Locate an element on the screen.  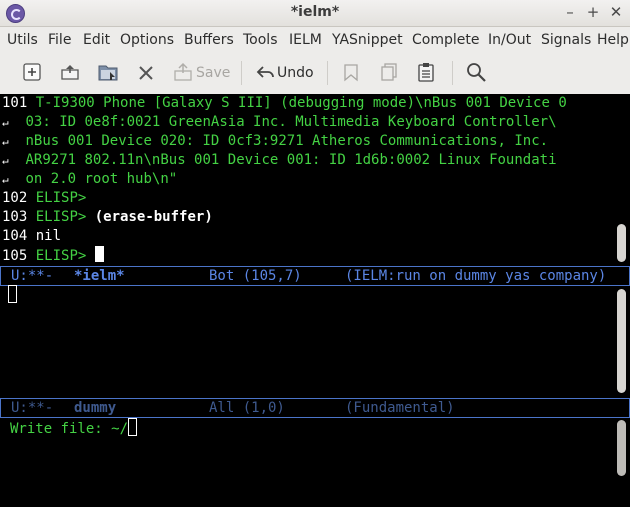
menu-file: File is located at coordinates (59, 40).